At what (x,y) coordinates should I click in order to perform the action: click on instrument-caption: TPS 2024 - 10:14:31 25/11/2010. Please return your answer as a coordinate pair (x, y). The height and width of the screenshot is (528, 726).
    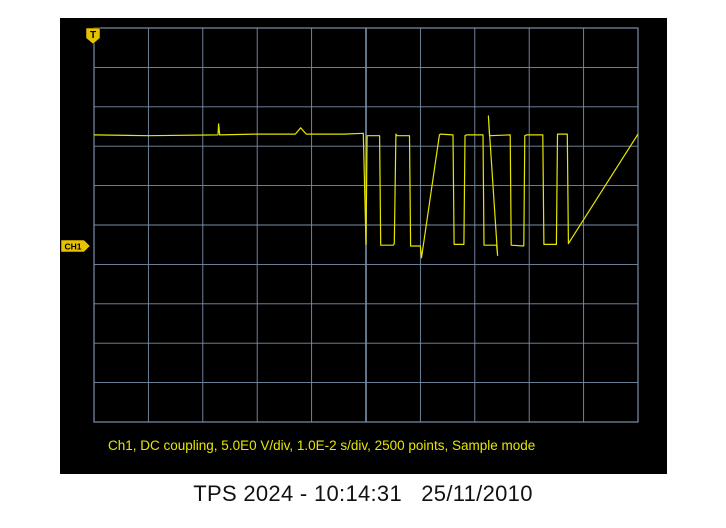
    Looking at the image, I should click on (363, 494).